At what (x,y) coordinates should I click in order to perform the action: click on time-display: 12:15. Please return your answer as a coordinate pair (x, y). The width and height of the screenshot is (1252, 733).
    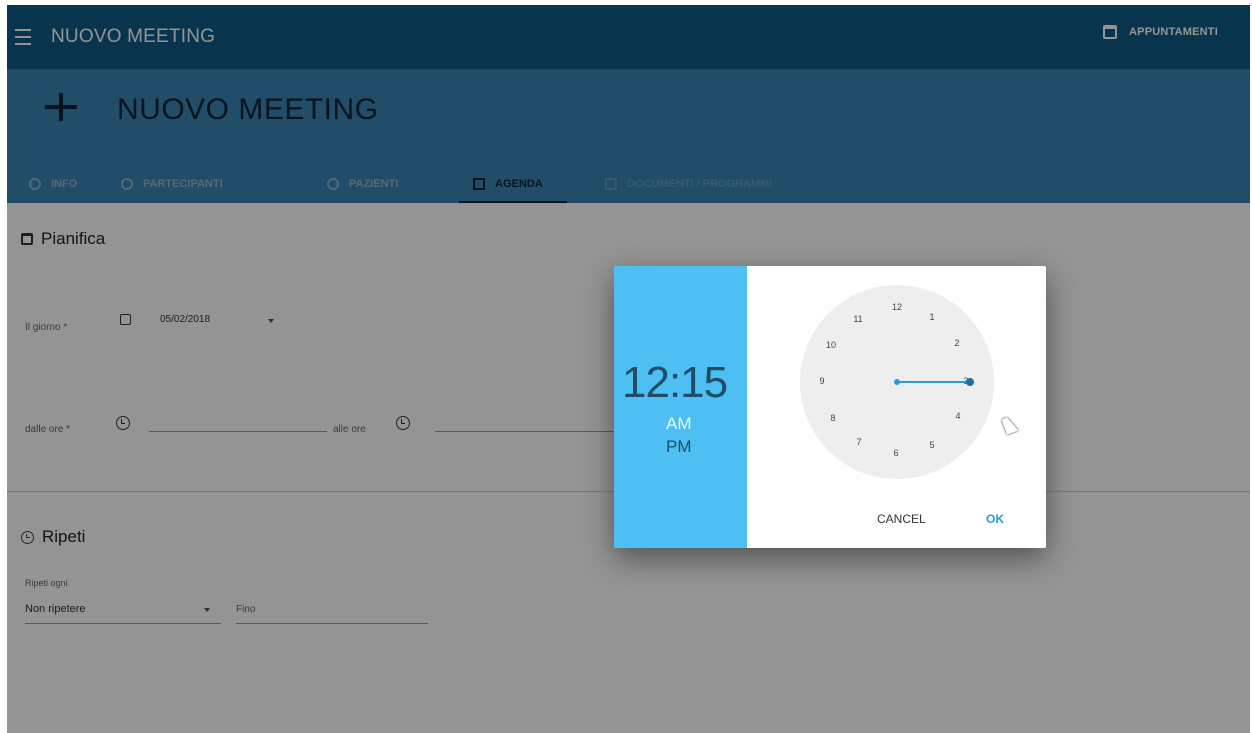
    Looking at the image, I should click on (675, 382).